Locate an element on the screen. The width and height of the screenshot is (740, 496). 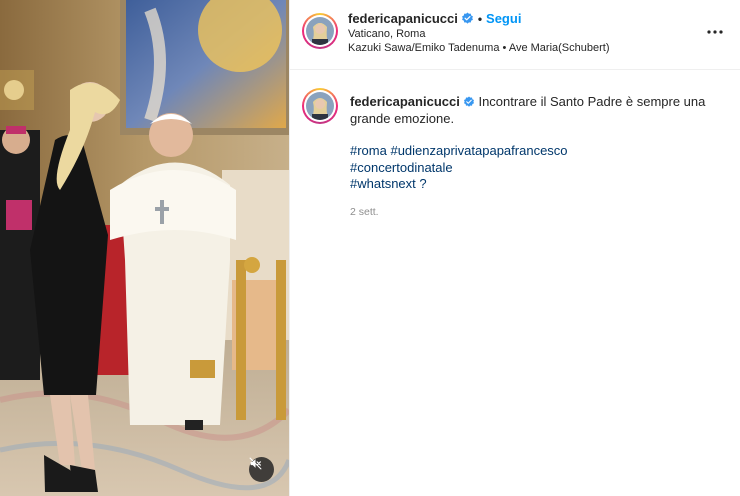
caption-avatar is located at coordinates (320, 106).